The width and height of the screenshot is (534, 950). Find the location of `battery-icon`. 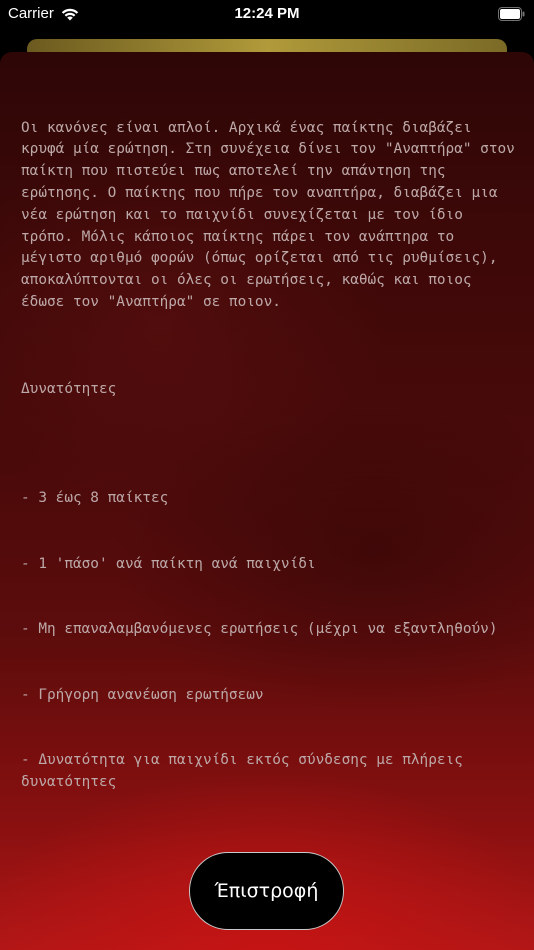

battery-icon is located at coordinates (511, 14).